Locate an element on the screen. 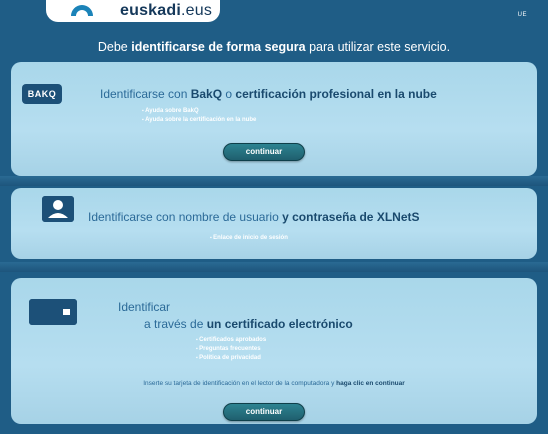  euskadi-logo-icon is located at coordinates (82, 10).